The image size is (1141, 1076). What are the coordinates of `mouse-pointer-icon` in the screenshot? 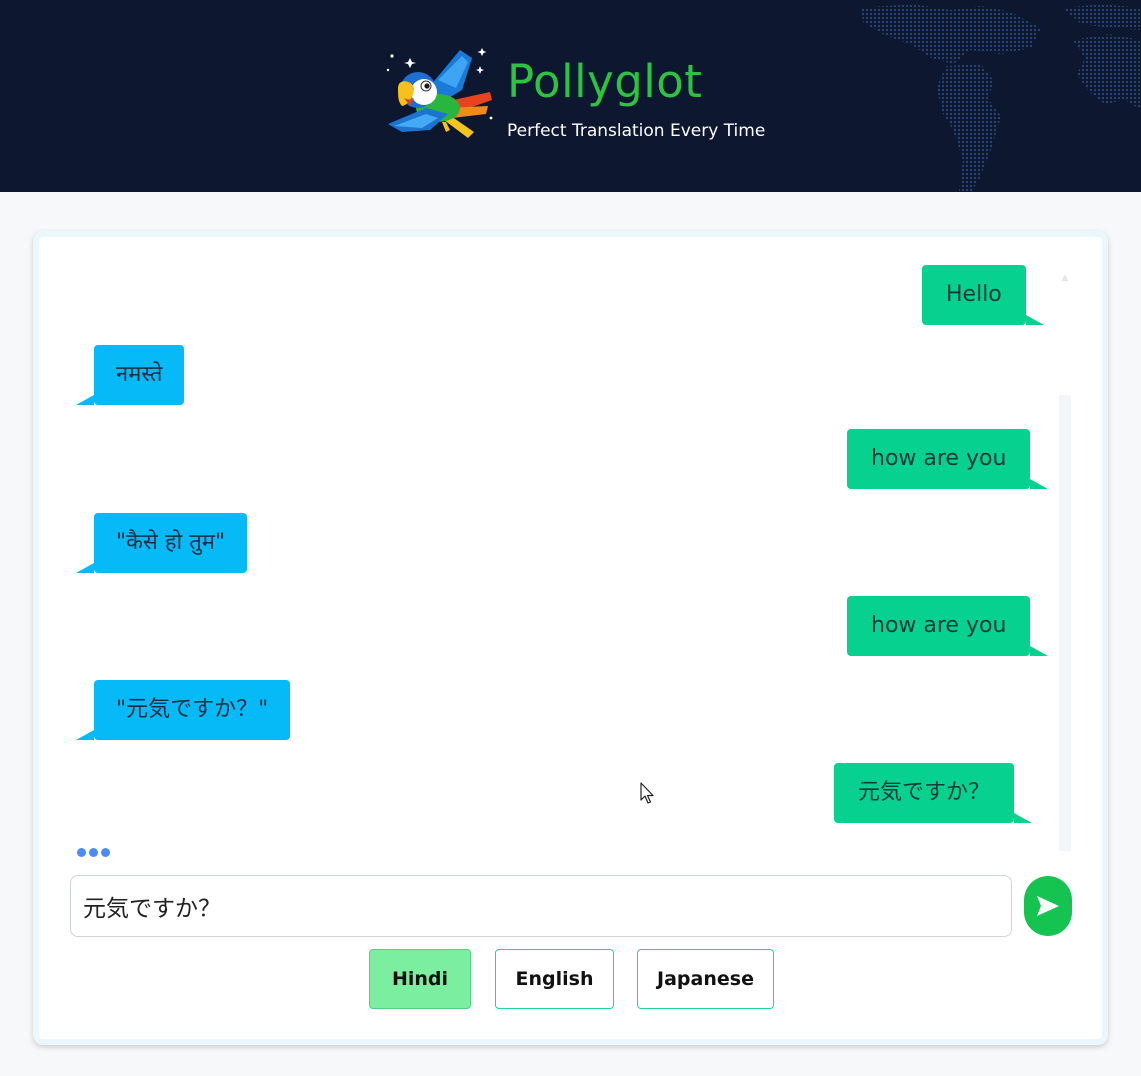 It's located at (647, 793).